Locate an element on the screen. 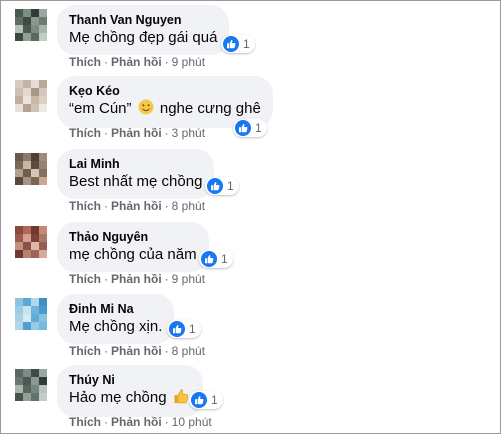 This screenshot has width=501, height=434. commenter-name: Thảo Nguyên is located at coordinates (133, 237).